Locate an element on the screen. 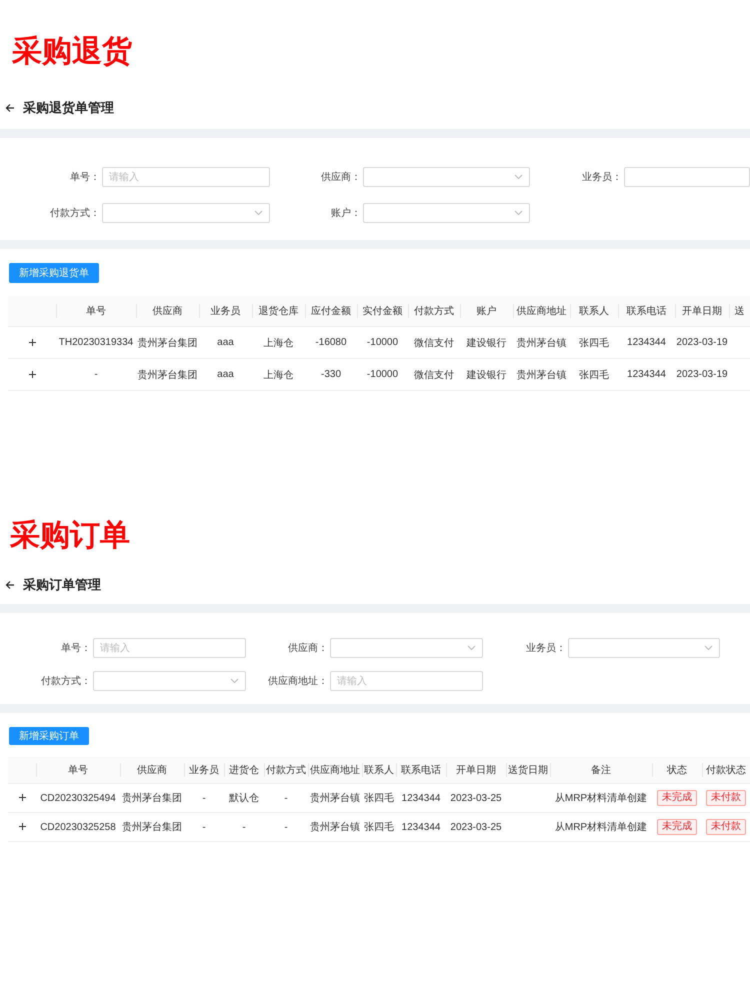 This screenshot has height=1000, width=750. add-button: 新增采购退货单 is located at coordinates (54, 273).